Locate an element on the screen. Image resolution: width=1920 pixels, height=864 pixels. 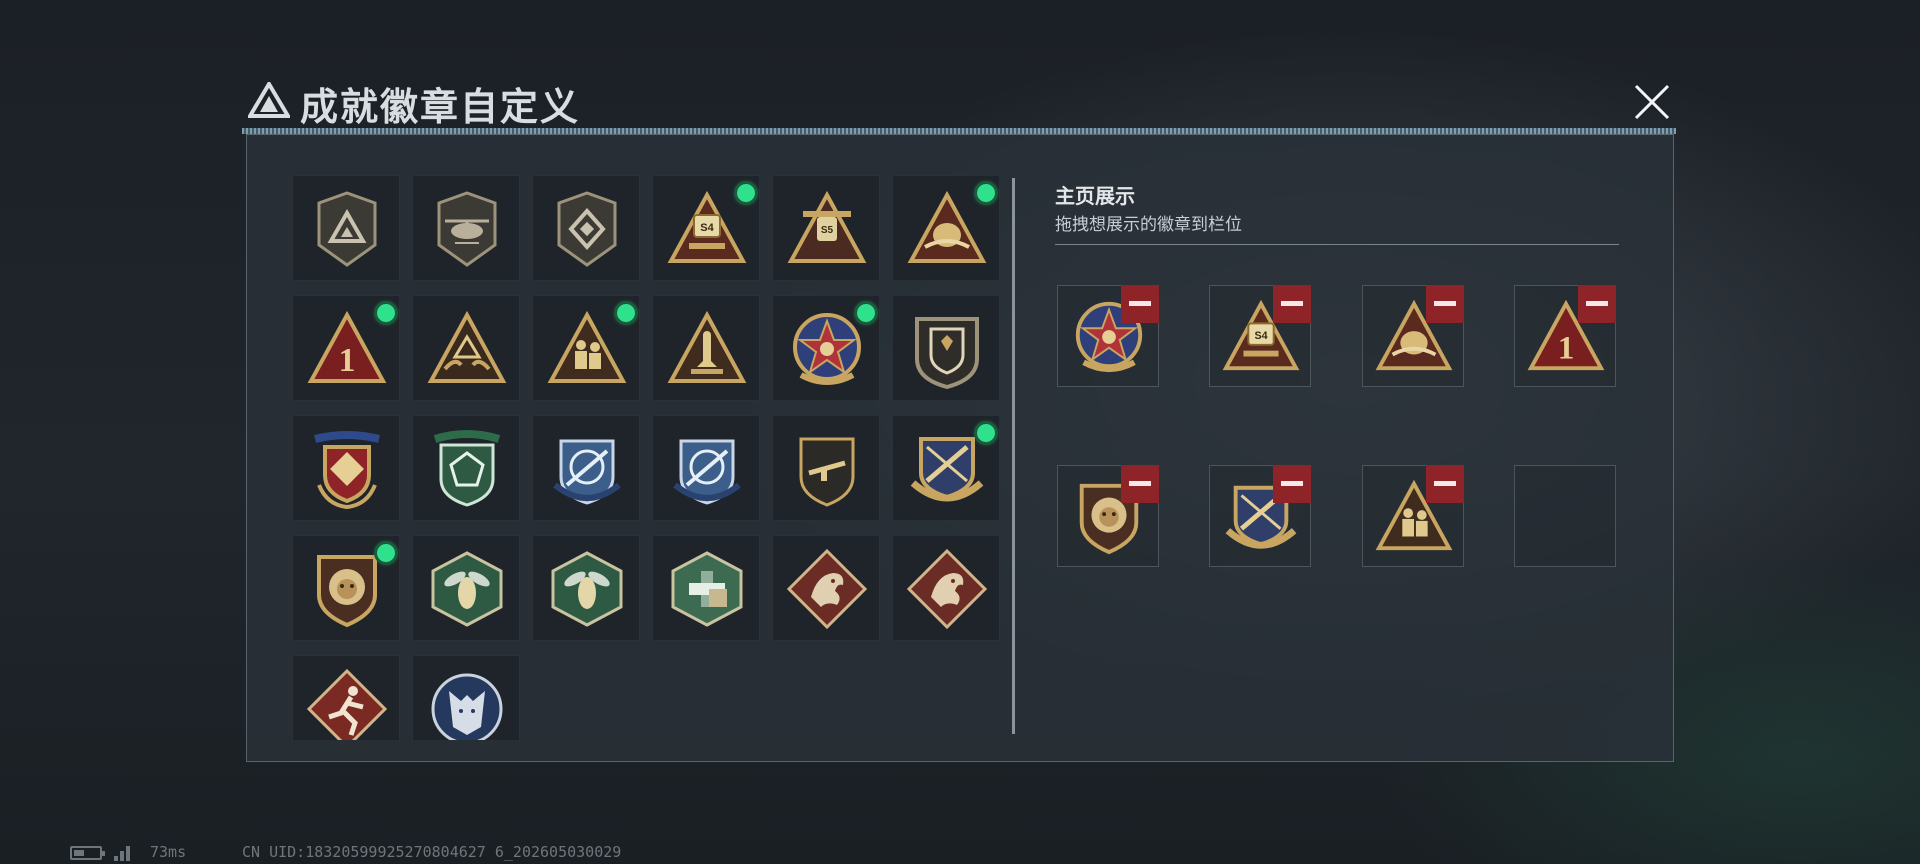
badge-dragon-diamond is located at coordinates (826, 588).